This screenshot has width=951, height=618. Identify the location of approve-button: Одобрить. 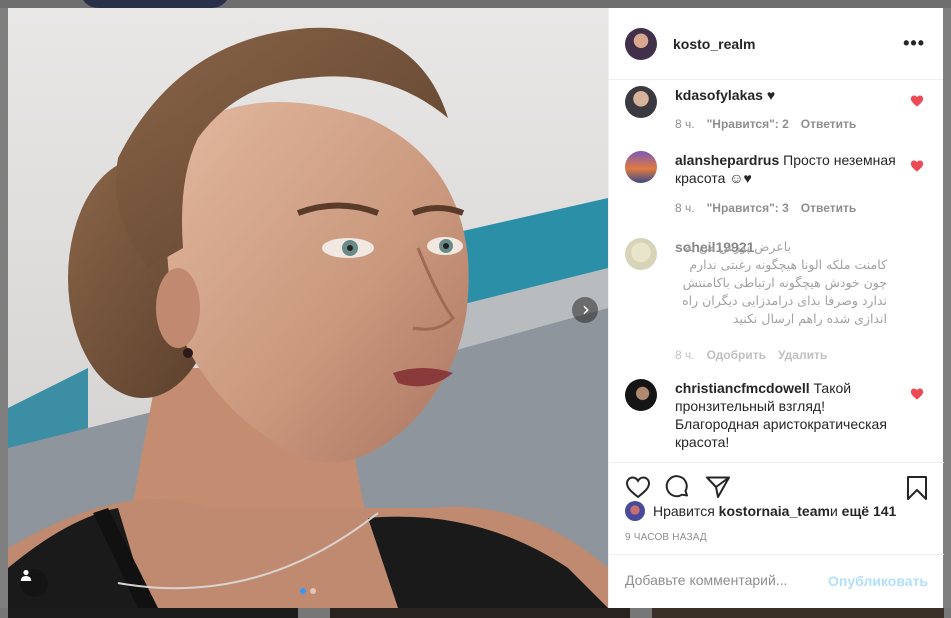
(736, 355).